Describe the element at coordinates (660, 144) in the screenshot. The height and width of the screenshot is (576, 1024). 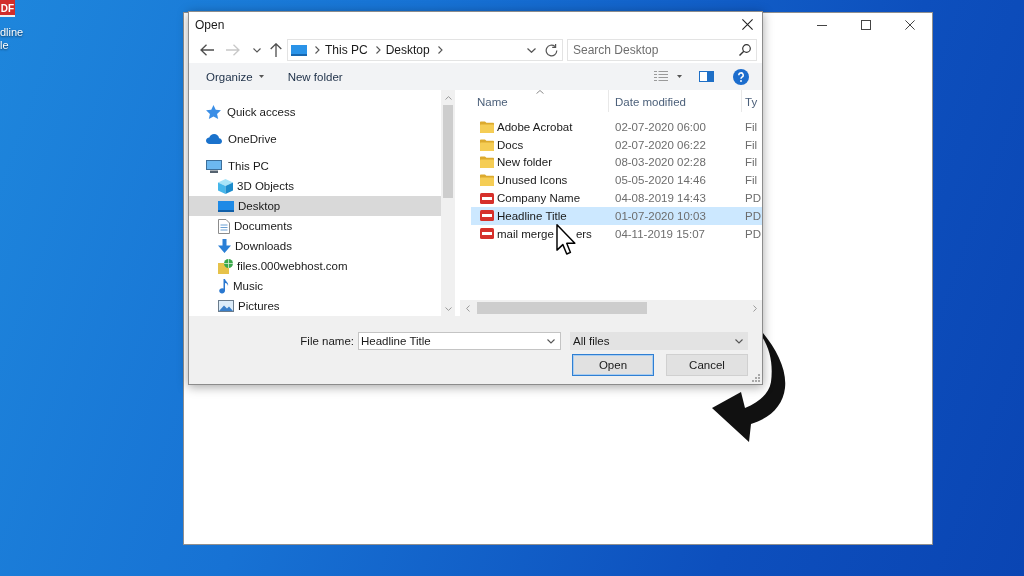
I see `date-modified: 02-07-2020 06:22` at that location.